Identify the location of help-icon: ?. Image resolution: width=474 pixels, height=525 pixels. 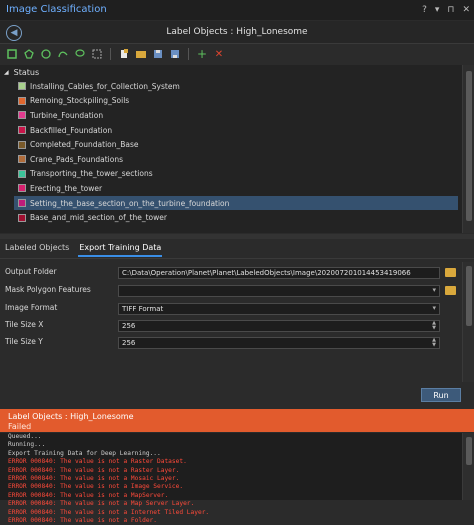
(424, 10).